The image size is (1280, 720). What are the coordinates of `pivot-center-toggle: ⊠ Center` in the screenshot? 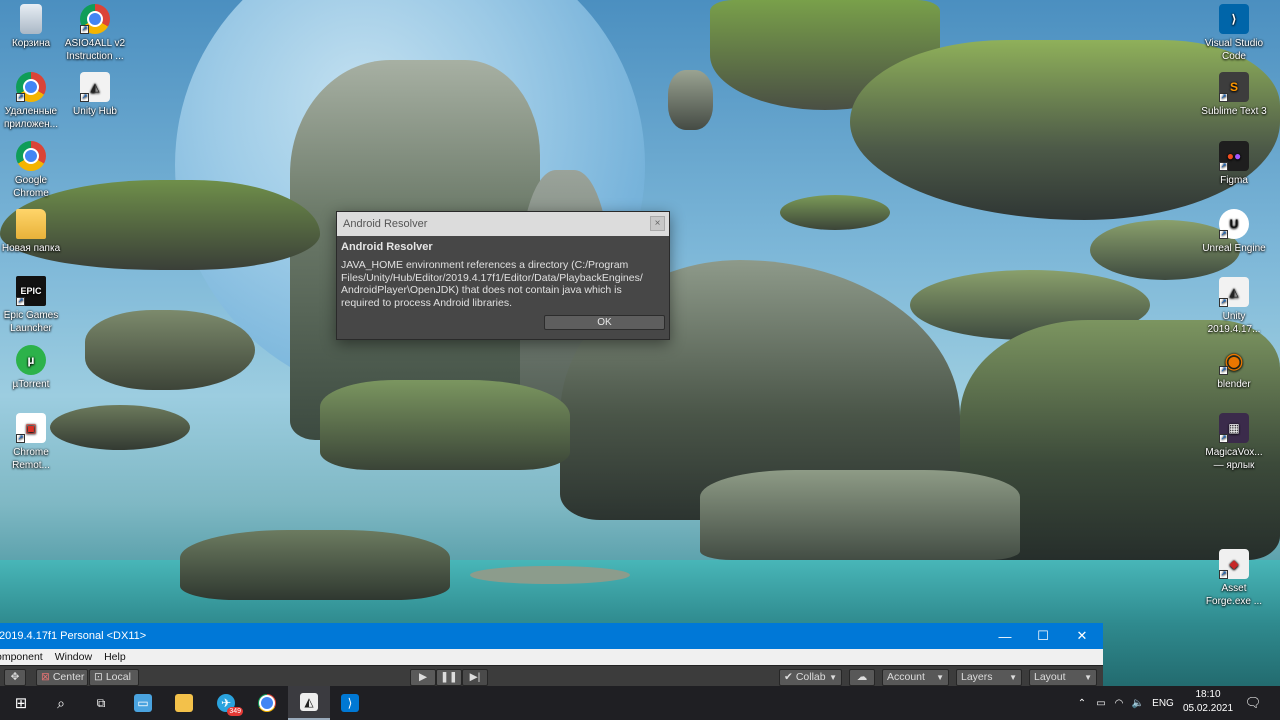 It's located at (62, 677).